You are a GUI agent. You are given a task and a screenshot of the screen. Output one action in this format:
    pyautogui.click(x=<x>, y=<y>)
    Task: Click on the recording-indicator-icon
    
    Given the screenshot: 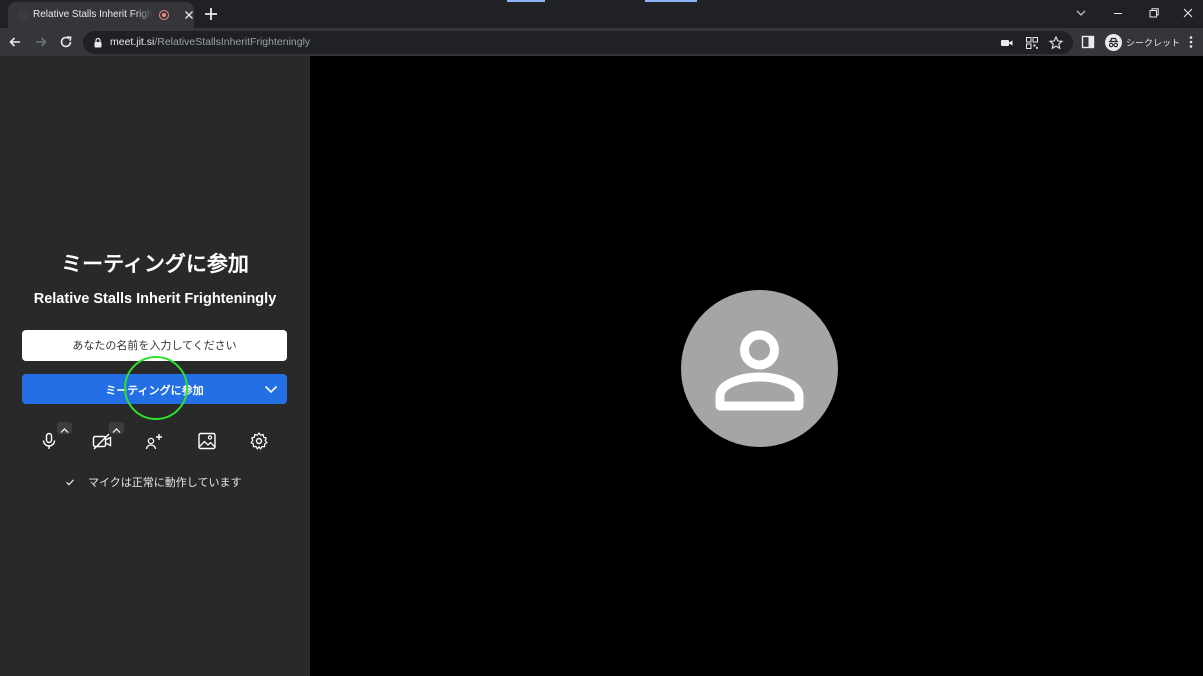 What is the action you would take?
    pyautogui.click(x=164, y=15)
    